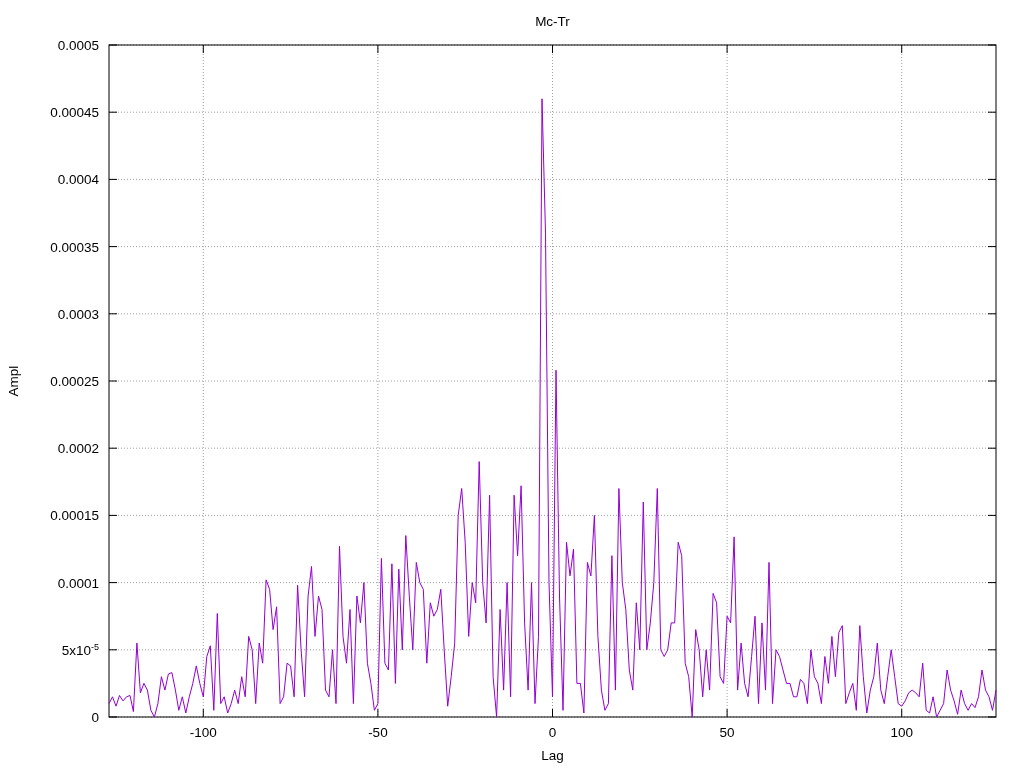  Describe the element at coordinates (74, 113) in the screenshot. I see `tick-label: 0.00045` at that location.